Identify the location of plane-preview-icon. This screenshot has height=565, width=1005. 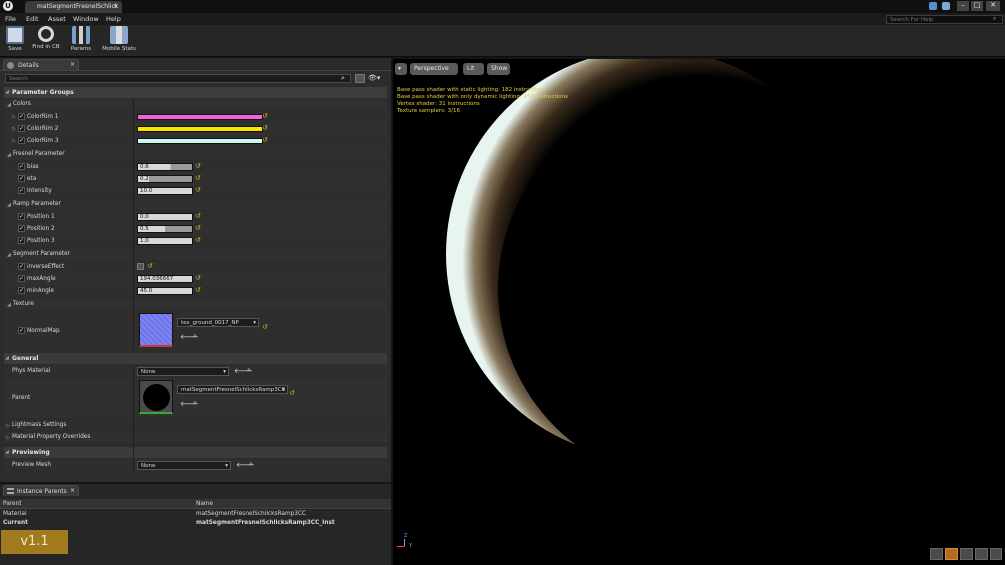
(966, 554).